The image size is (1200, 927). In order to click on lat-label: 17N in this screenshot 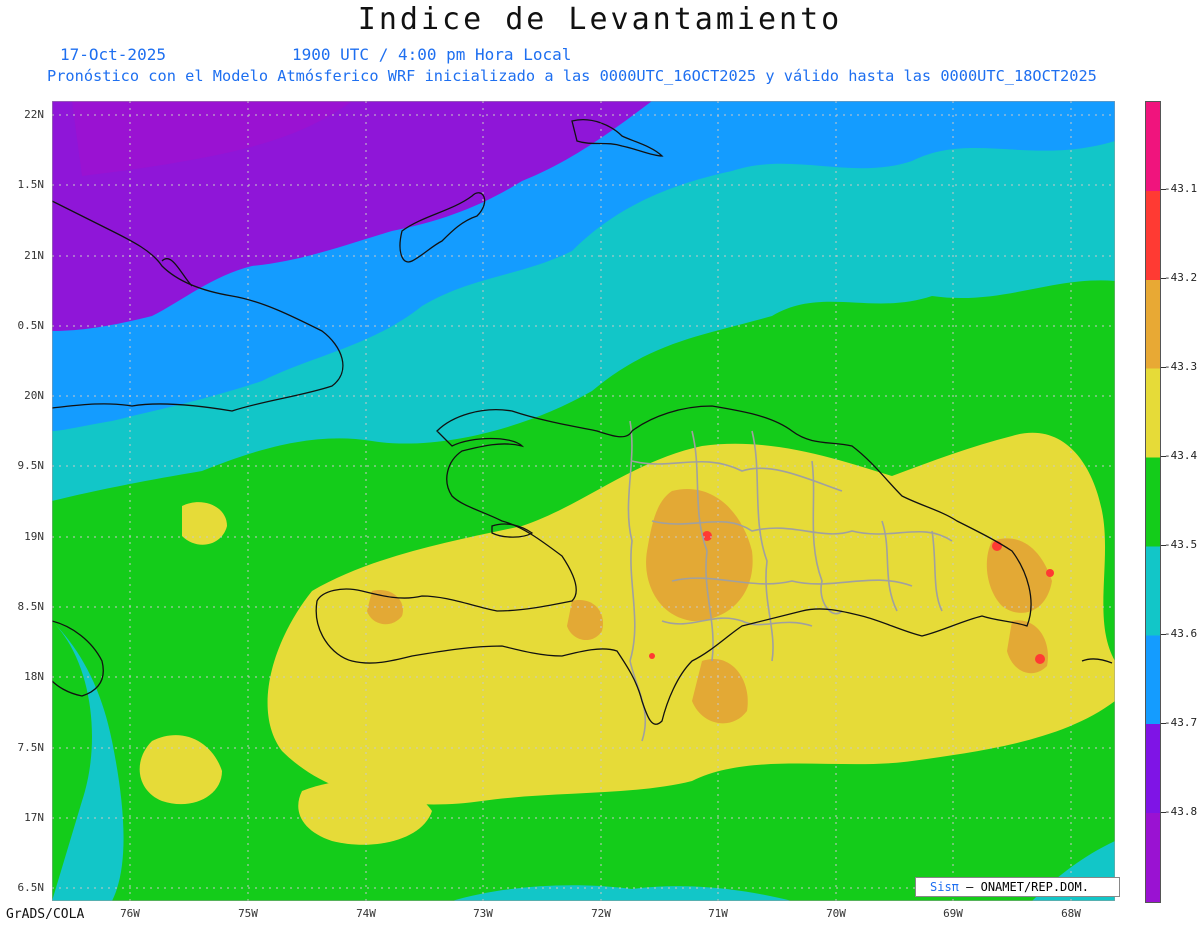, I will do `click(34, 817)`.